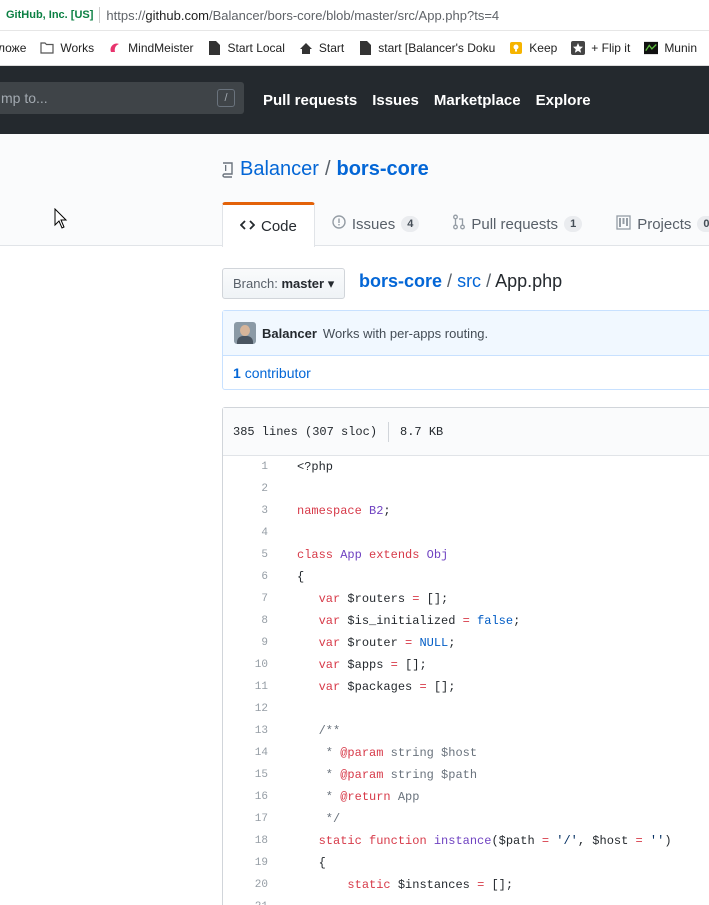 Image resolution: width=709 pixels, height=905 pixels. What do you see at coordinates (331, 283) in the screenshot?
I see `caret-down-icon: ▾` at bounding box center [331, 283].